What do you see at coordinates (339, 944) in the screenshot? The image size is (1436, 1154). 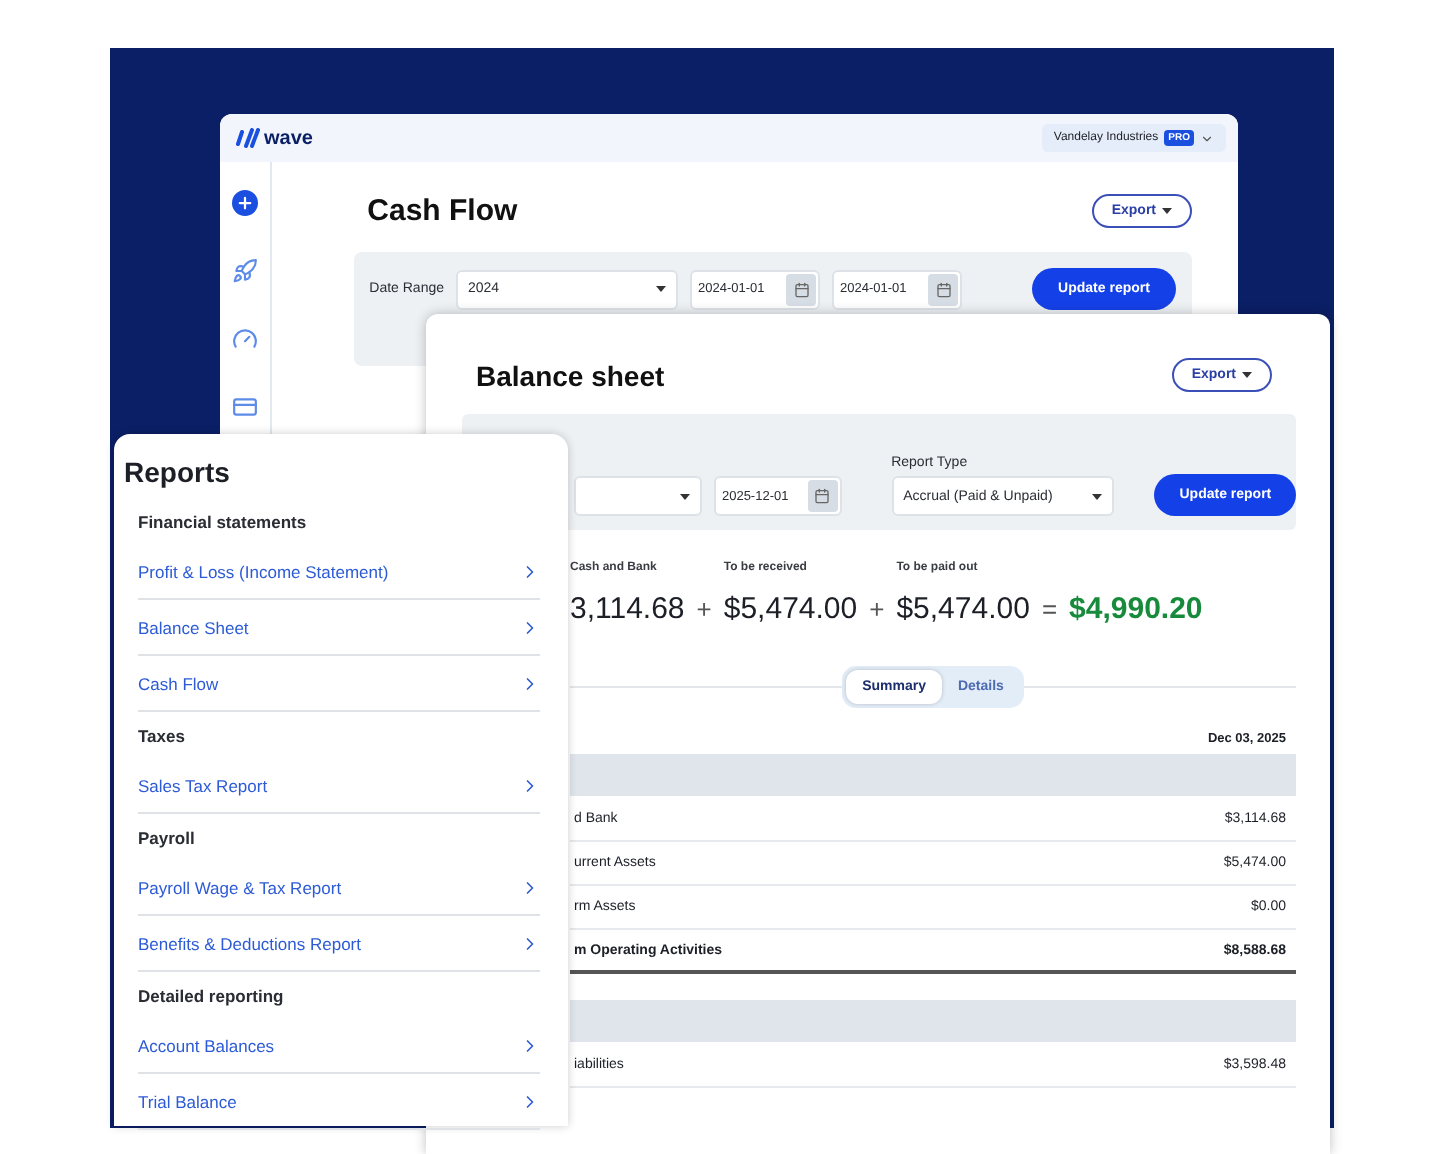 I see `report-link: Benefits & Deductions Report` at bounding box center [339, 944].